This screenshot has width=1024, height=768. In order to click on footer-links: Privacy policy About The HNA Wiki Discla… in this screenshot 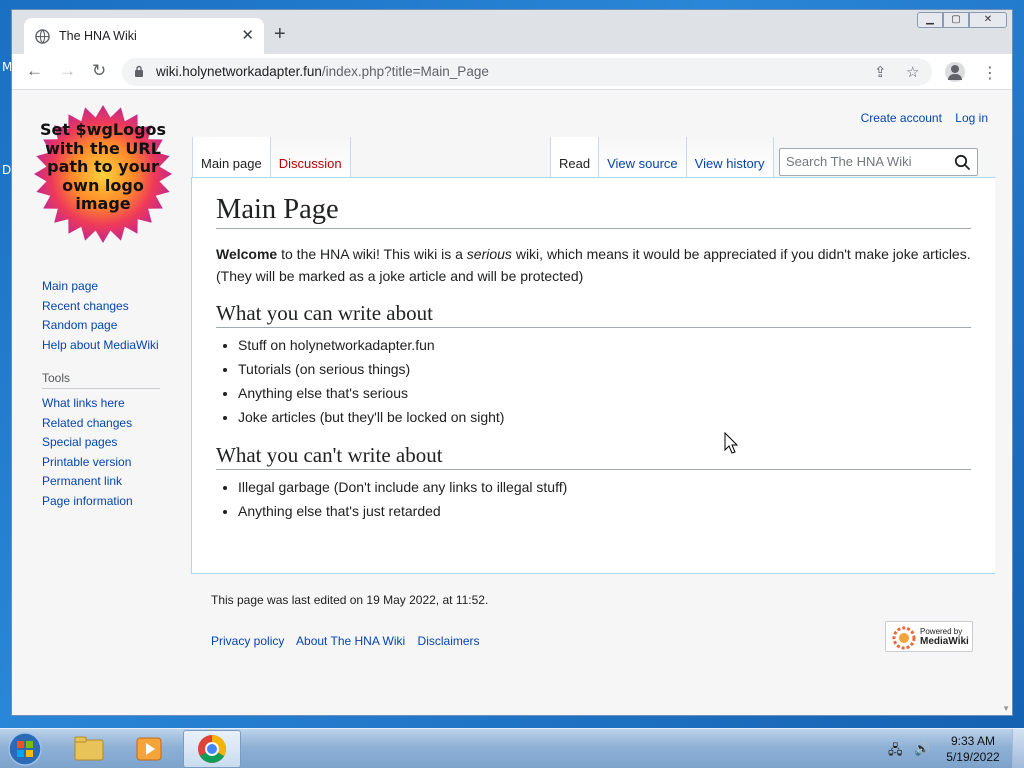, I will do `click(350, 641)`.